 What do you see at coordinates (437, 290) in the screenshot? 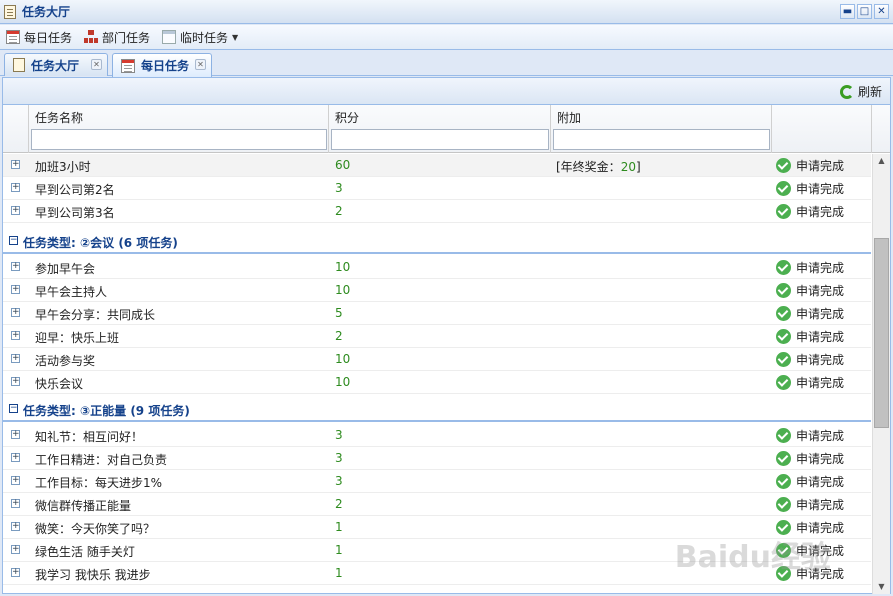
I see `table-row: + 早午会主持人 10 申请完成` at bounding box center [437, 290].